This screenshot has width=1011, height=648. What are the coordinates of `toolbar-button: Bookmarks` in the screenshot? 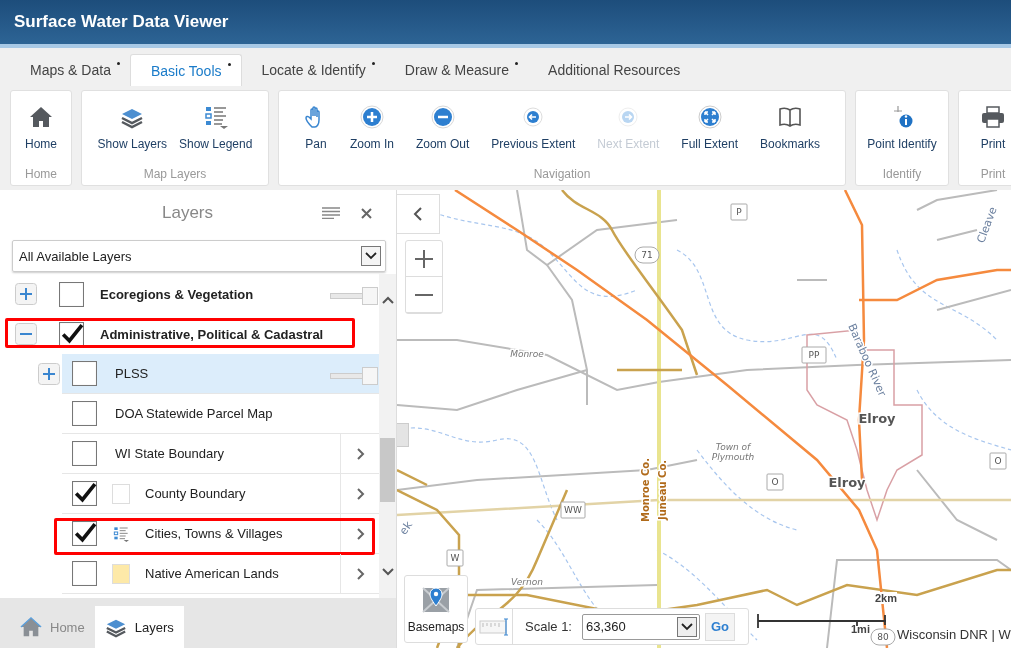 It's located at (790, 128).